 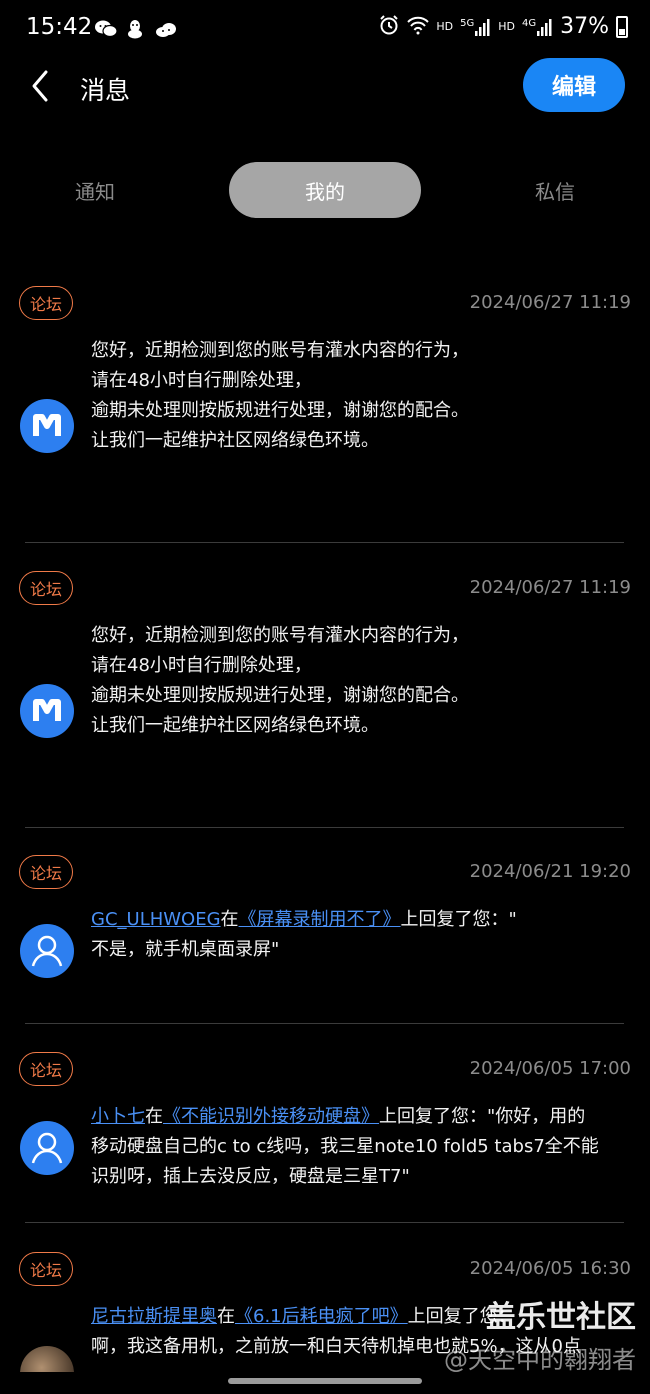 What do you see at coordinates (320, 919) in the screenshot?
I see `post-link: 《屏幕录制用不了》` at bounding box center [320, 919].